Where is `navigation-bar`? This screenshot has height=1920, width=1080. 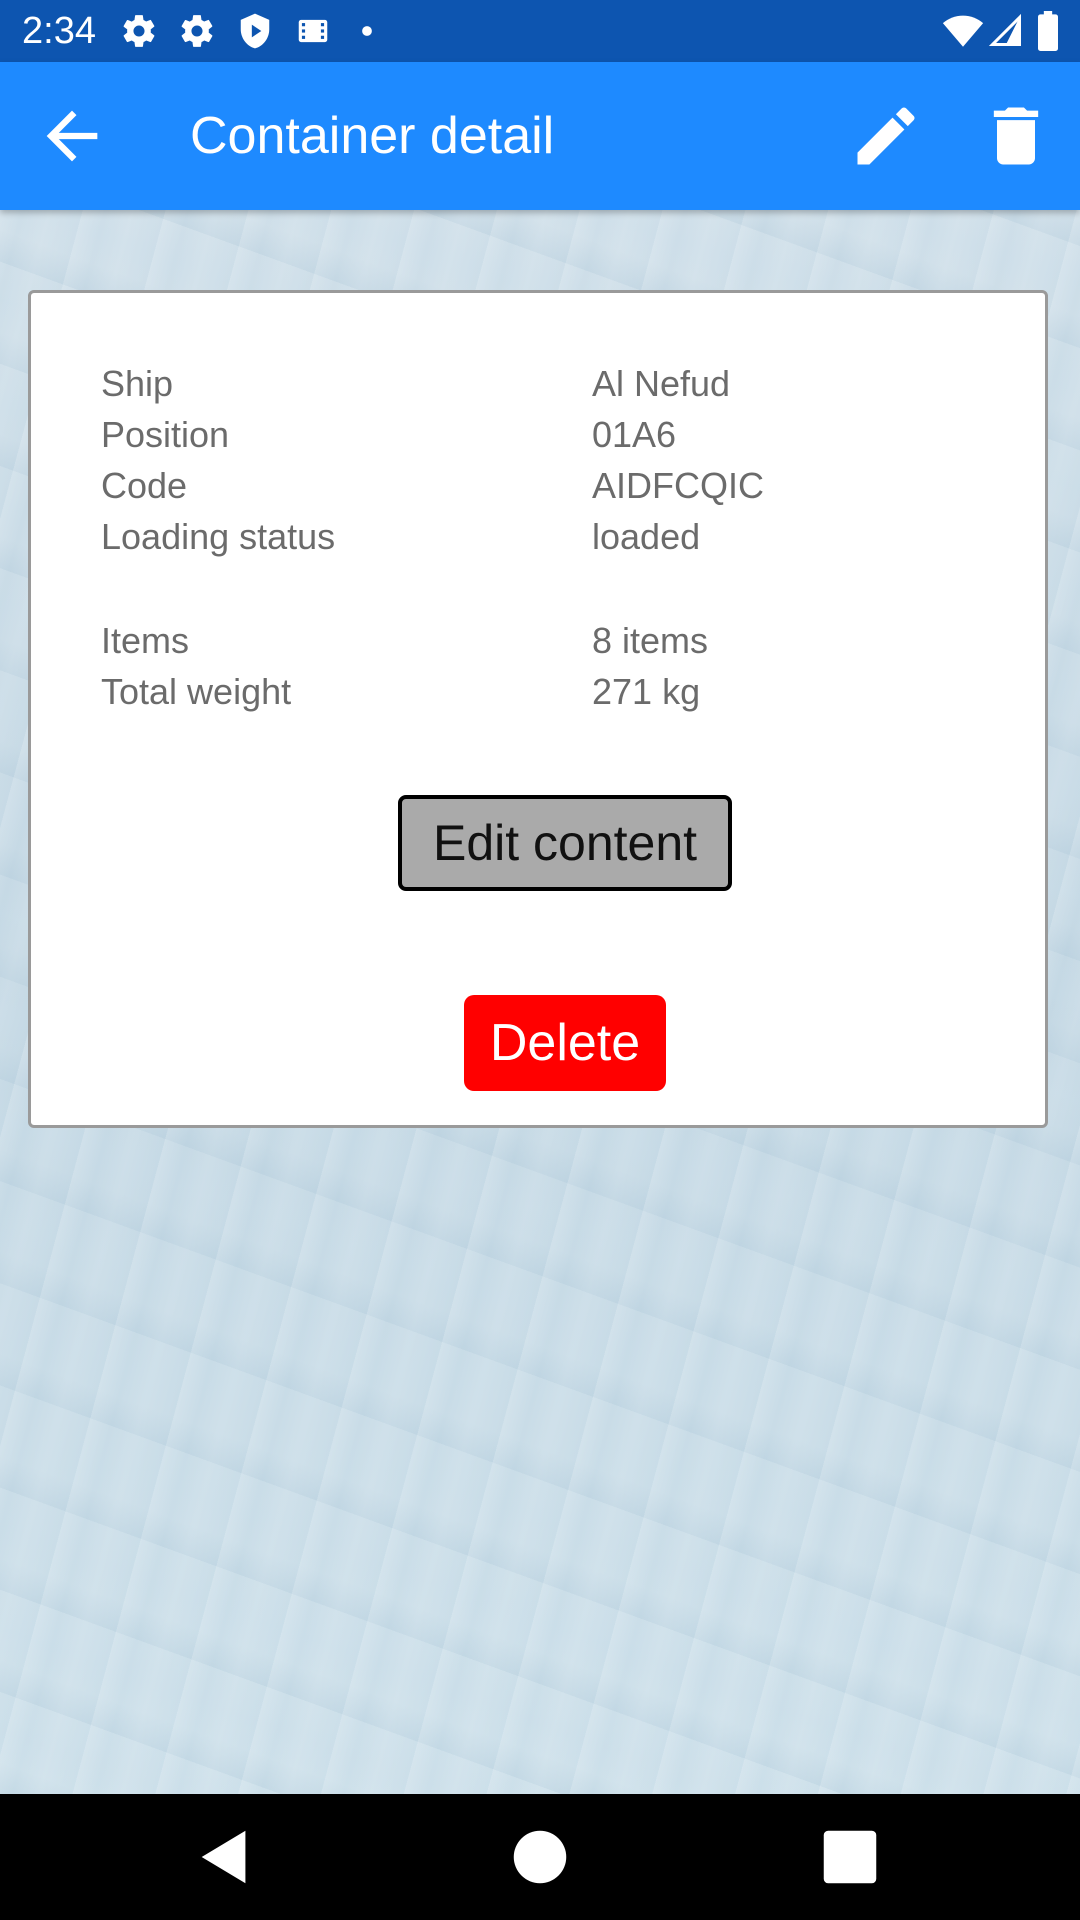
navigation-bar is located at coordinates (540, 1857).